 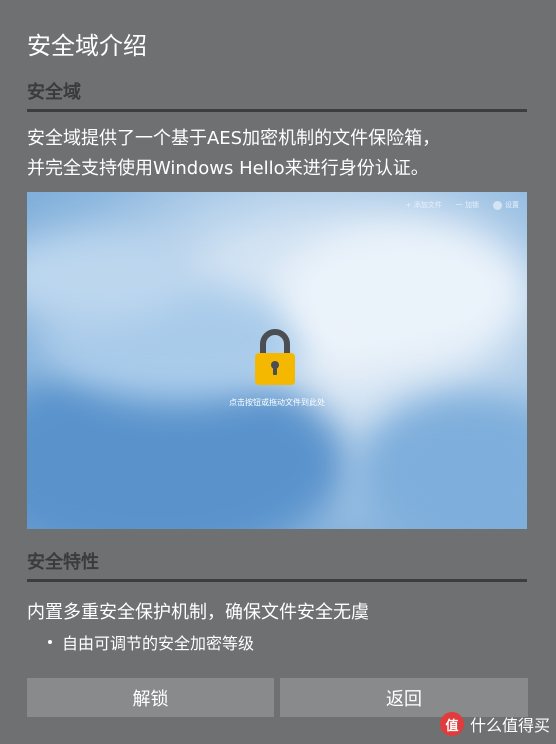 What do you see at coordinates (423, 205) in the screenshot?
I see `preview-add-file: + 添加文件` at bounding box center [423, 205].